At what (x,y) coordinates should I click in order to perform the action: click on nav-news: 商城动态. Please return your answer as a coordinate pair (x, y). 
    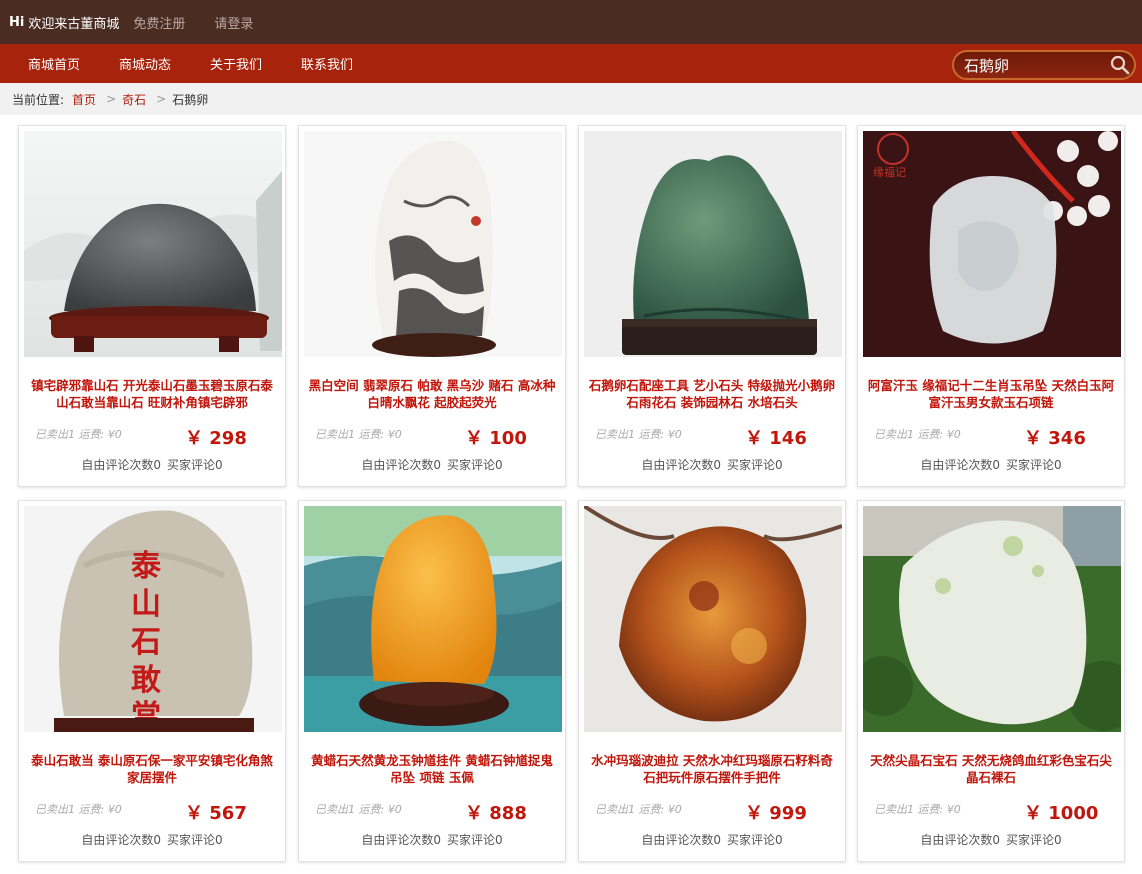
    Looking at the image, I should click on (145, 63).